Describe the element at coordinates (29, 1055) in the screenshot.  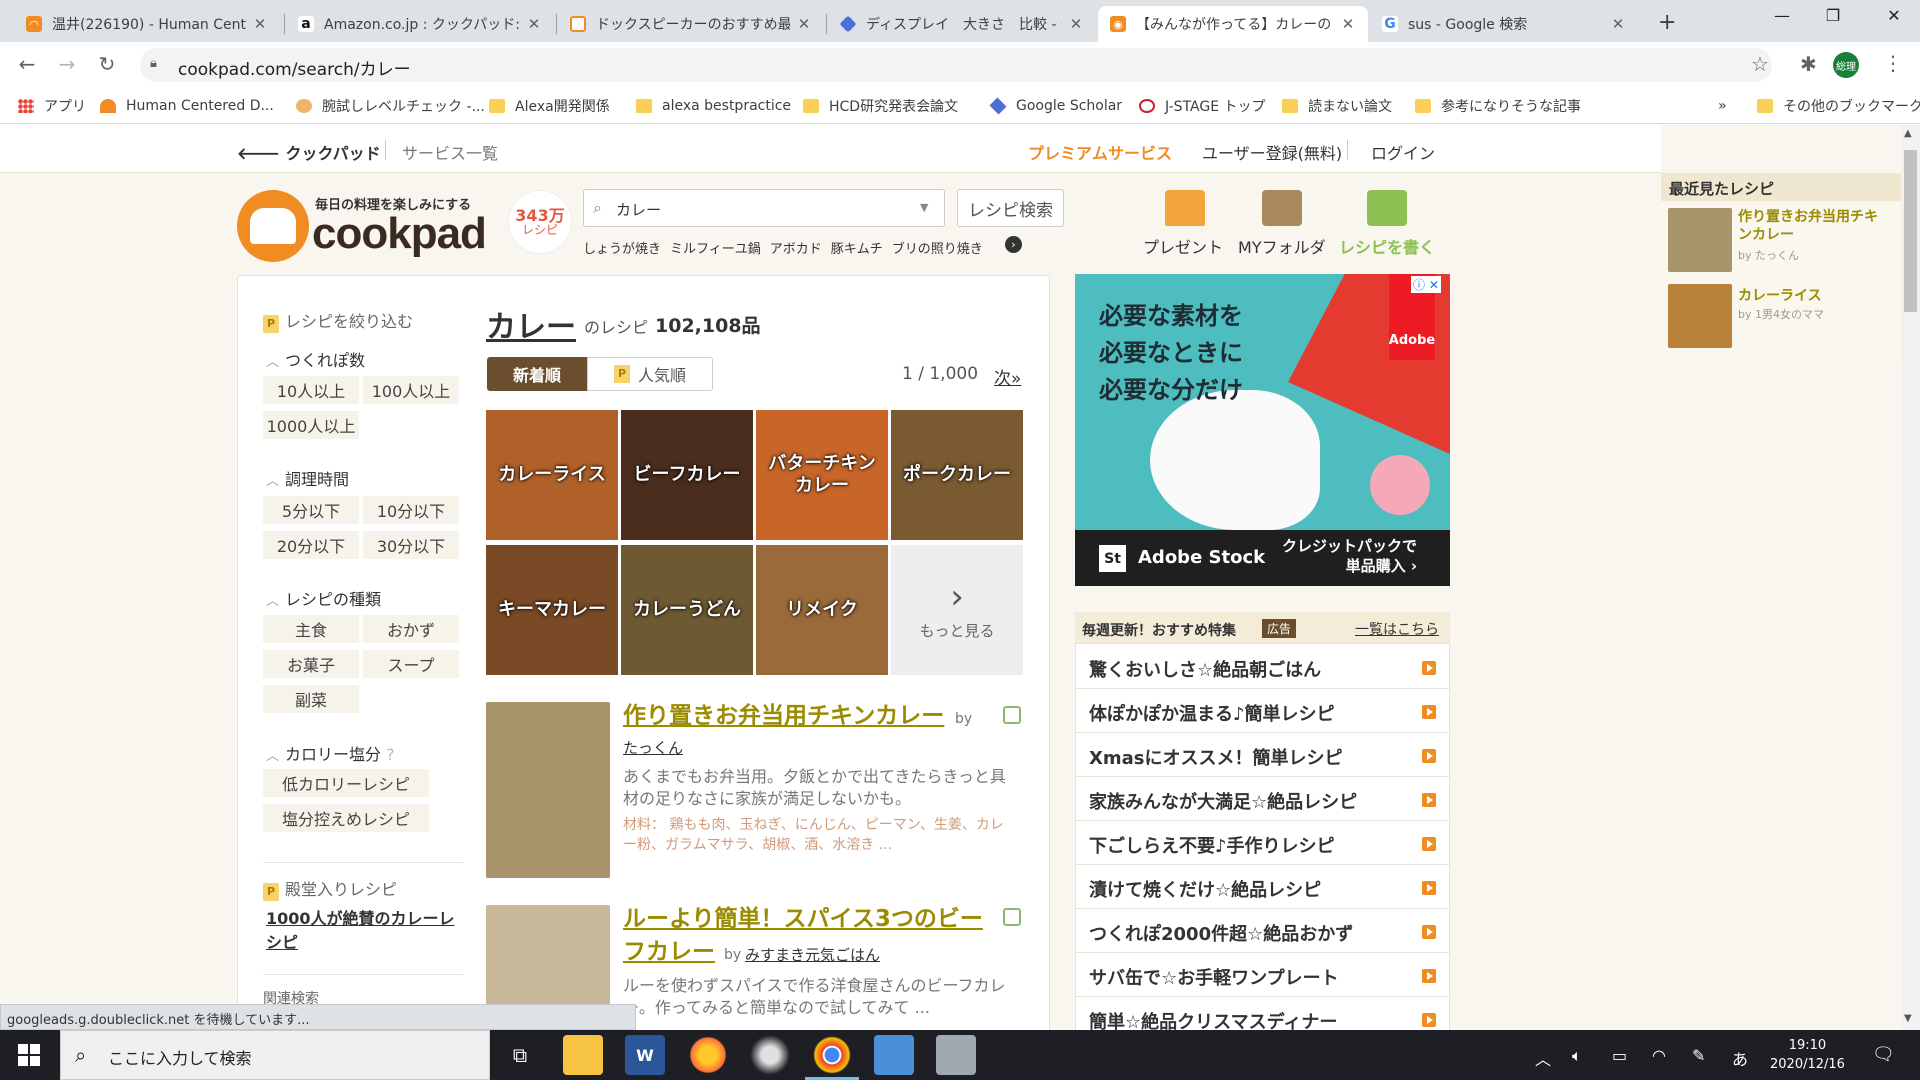
I see `windows-start-icon` at that location.